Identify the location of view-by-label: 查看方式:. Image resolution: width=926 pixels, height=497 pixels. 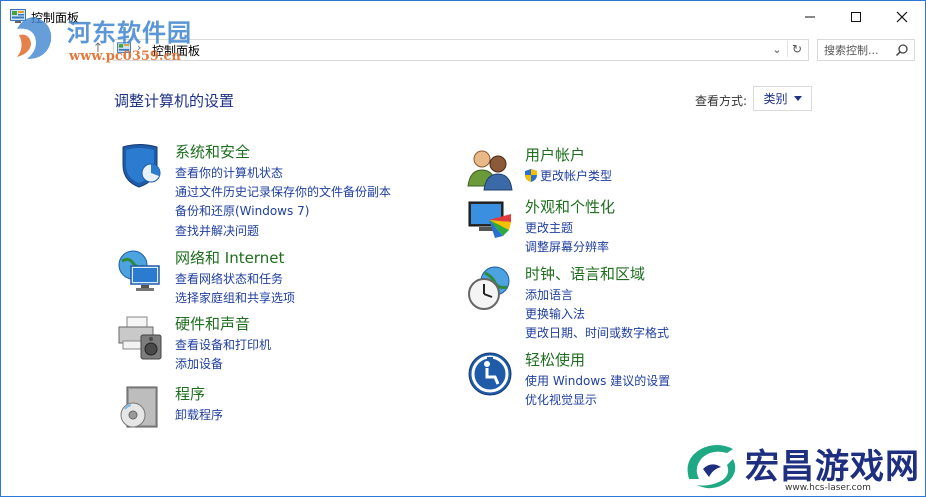
(721, 101).